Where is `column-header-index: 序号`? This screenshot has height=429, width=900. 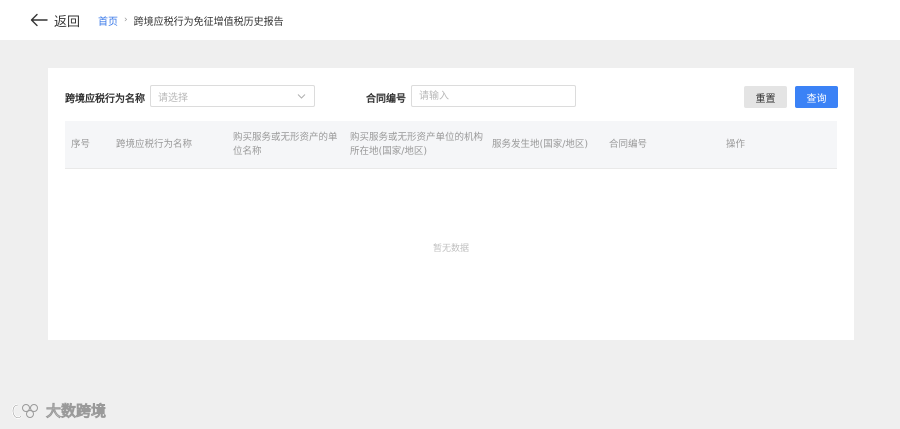 column-header-index: 序号 is located at coordinates (81, 144).